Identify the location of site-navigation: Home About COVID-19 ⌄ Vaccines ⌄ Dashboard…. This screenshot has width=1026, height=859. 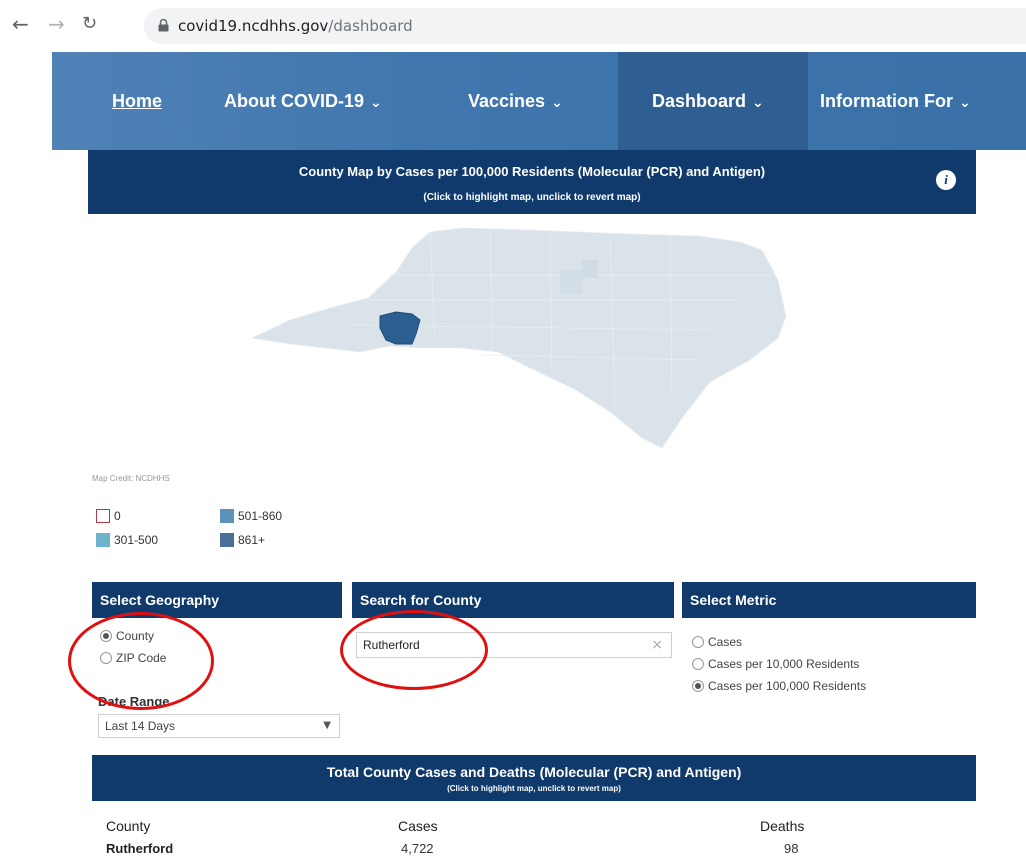
(539, 101).